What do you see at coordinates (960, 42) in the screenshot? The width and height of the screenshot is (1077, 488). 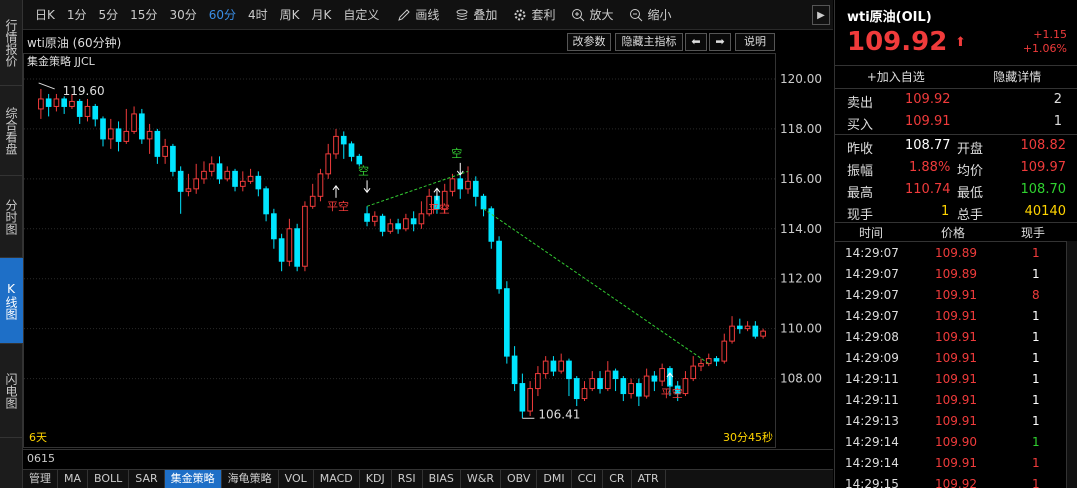 I see `up-arrow-icon: ⬆` at bounding box center [960, 42].